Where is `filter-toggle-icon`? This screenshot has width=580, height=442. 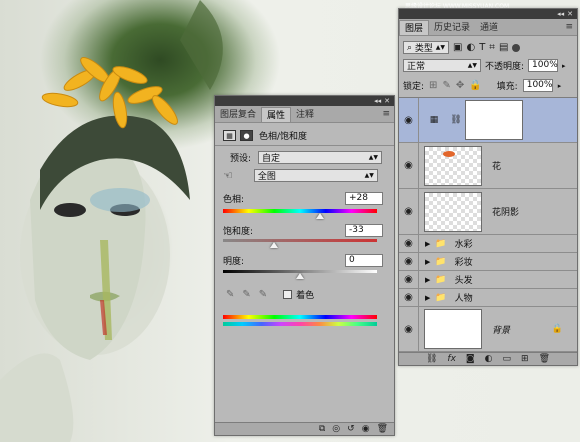
filter-toggle-icon is located at coordinates (516, 47).